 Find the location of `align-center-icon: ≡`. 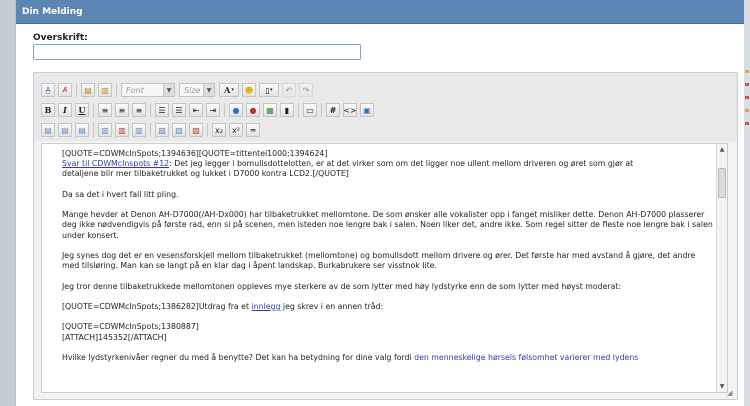

align-center-icon: ≡ is located at coordinates (122, 110).